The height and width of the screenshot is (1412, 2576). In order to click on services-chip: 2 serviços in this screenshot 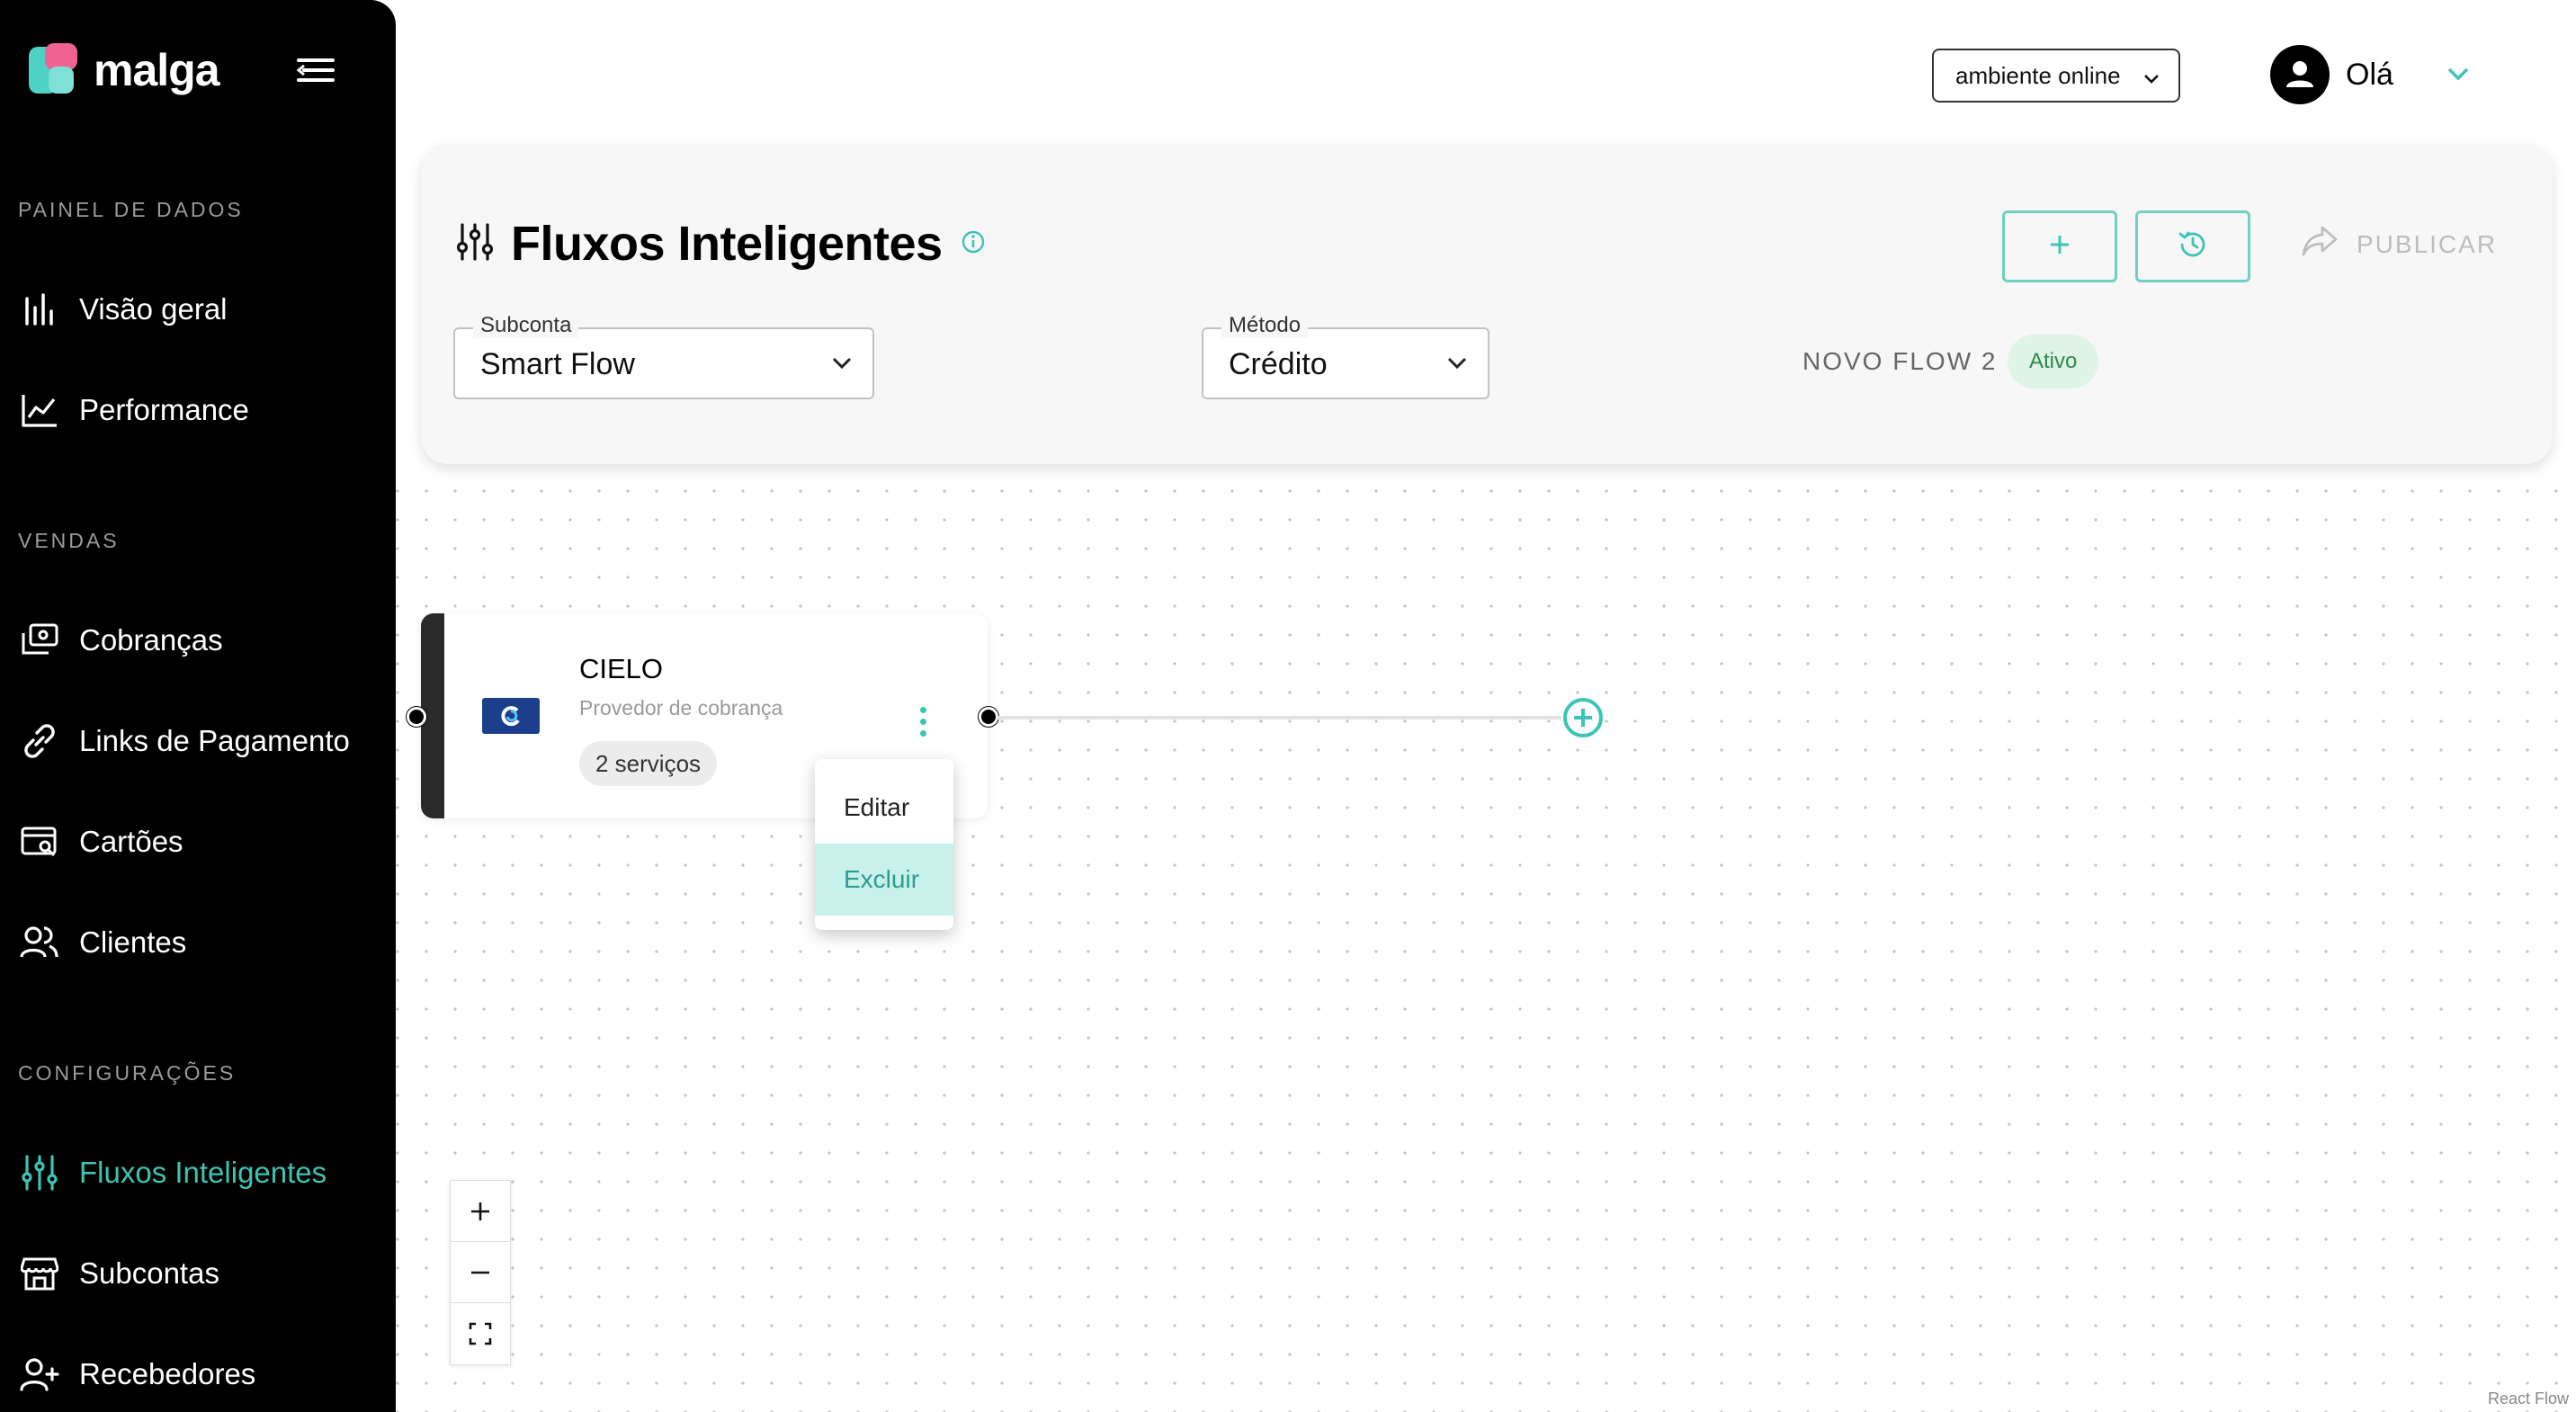, I will do `click(648, 763)`.